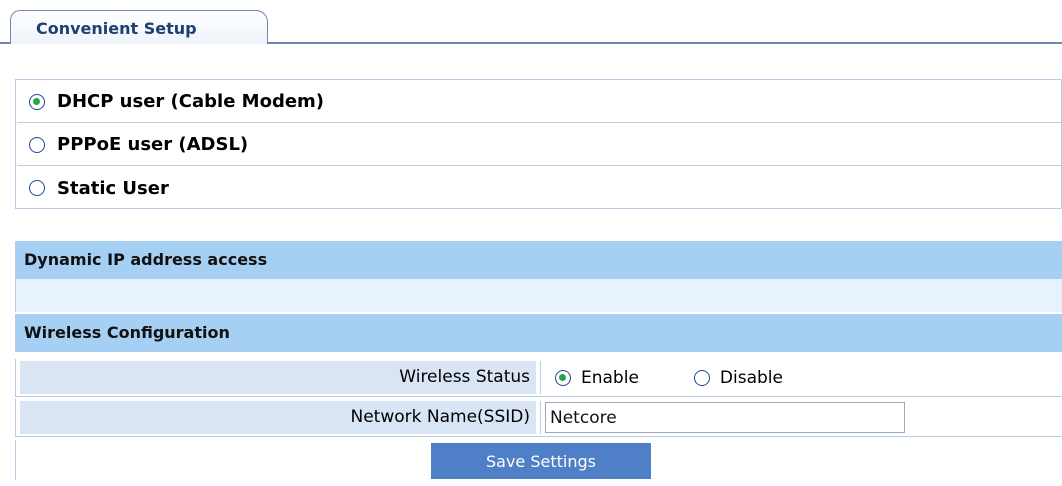 This screenshot has height=486, width=1062. Describe the element at coordinates (538, 295) in the screenshot. I see `section-body-dynamic-ip` at that location.